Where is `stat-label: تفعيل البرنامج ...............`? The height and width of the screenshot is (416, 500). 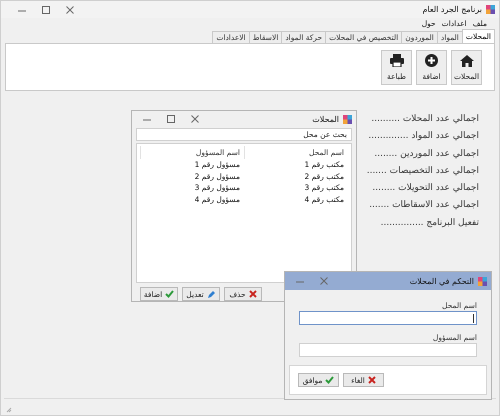 stat-label: تفعيل البرنامج ............... is located at coordinates (429, 223).